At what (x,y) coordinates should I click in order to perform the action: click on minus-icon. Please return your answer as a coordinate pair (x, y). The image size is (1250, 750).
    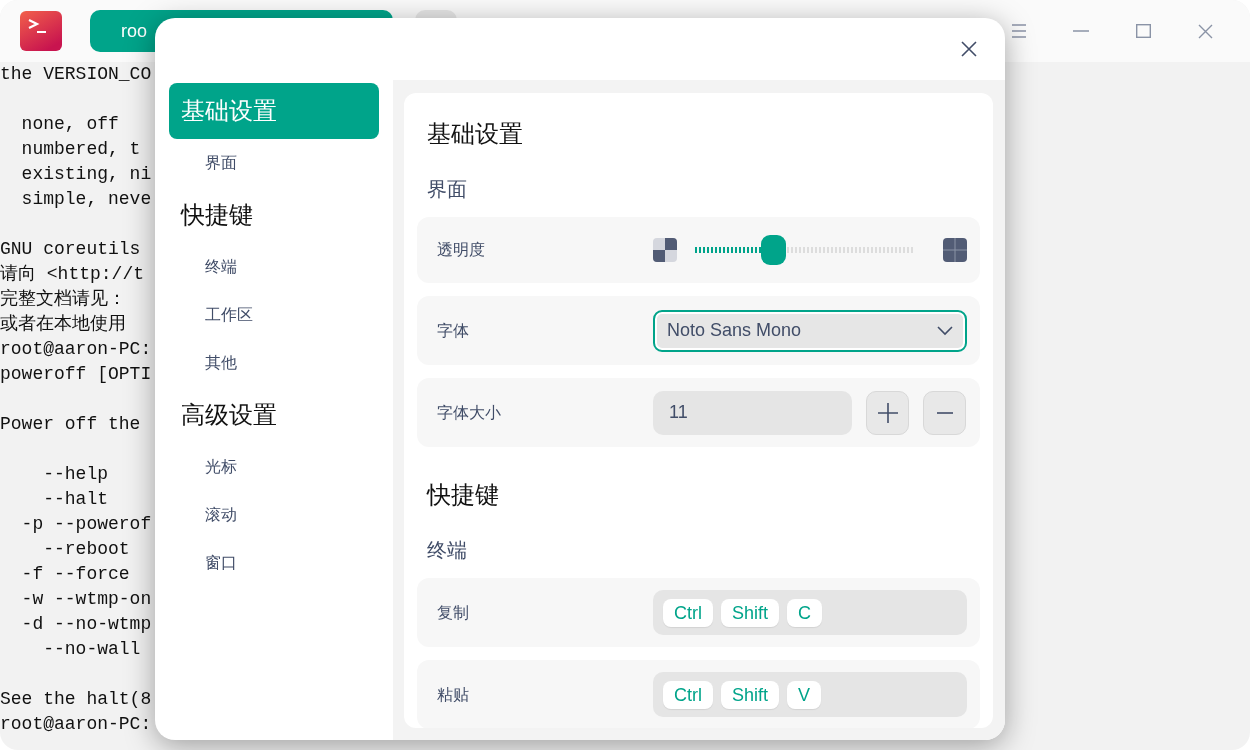
    Looking at the image, I should click on (944, 412).